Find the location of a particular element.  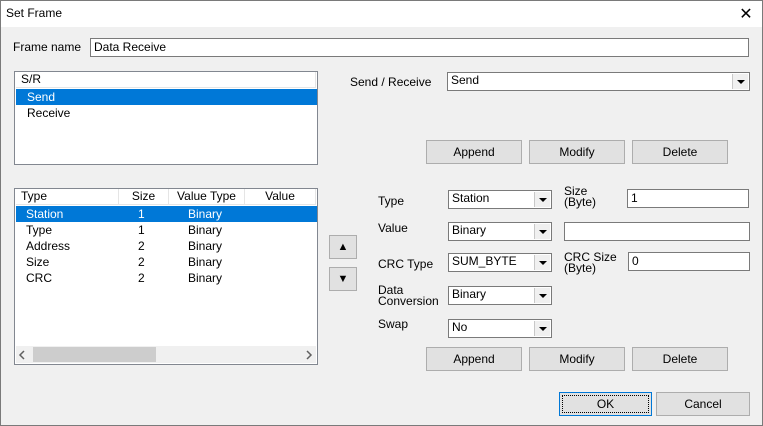

size-input: 1 is located at coordinates (688, 198).